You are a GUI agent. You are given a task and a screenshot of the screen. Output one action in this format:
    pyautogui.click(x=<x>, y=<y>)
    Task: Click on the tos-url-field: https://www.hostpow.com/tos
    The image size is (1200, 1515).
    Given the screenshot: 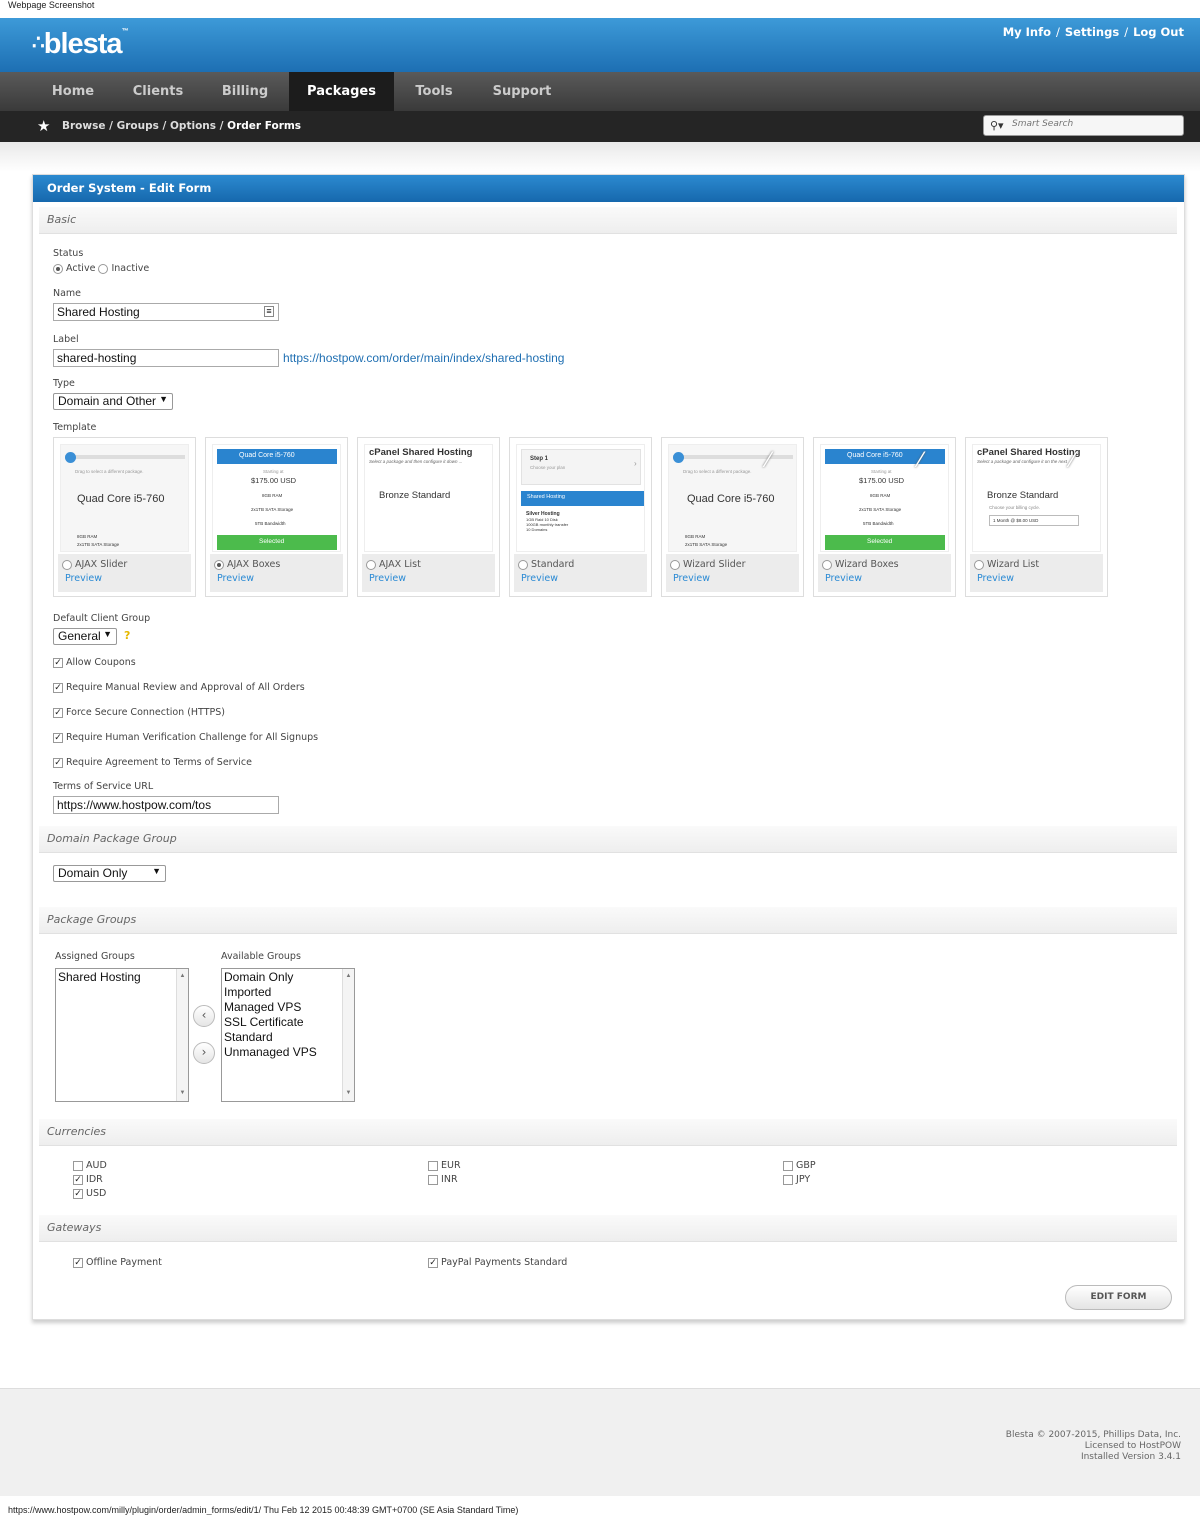 What is the action you would take?
    pyautogui.click(x=166, y=805)
    